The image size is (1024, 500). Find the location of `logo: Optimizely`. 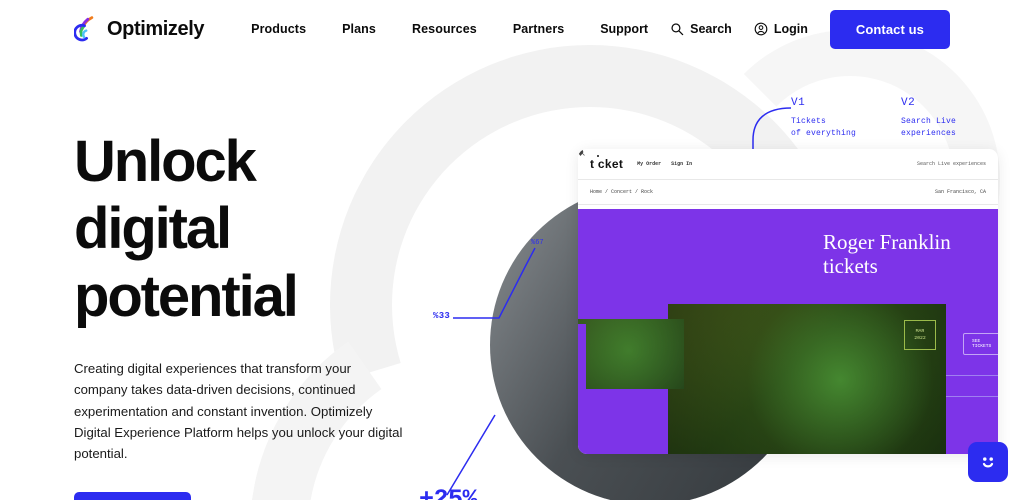

logo: Optimizely is located at coordinates (139, 29).